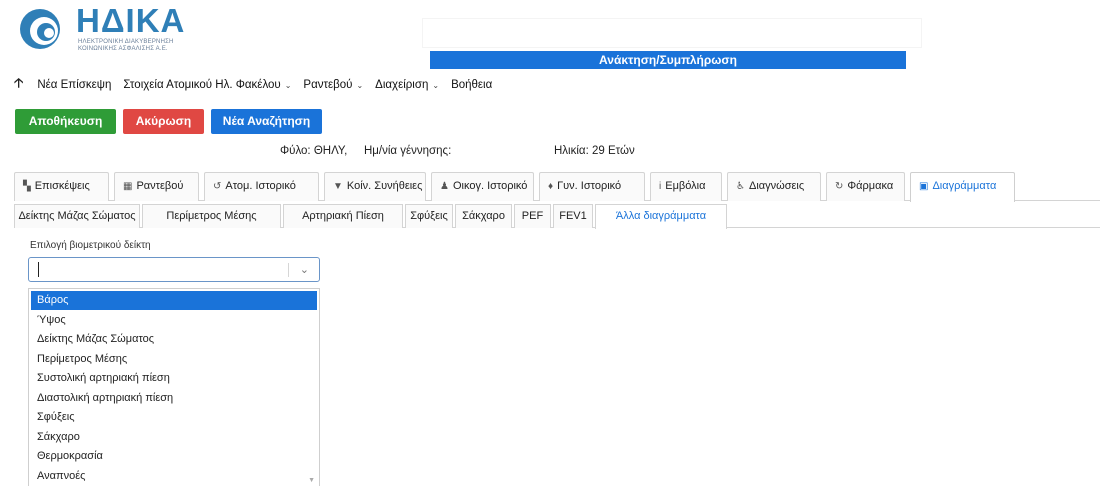 The image size is (1100, 486). Describe the element at coordinates (174, 378) in the screenshot. I see `dropdown-option: Συστολική αρτηριακή πίεση` at that location.